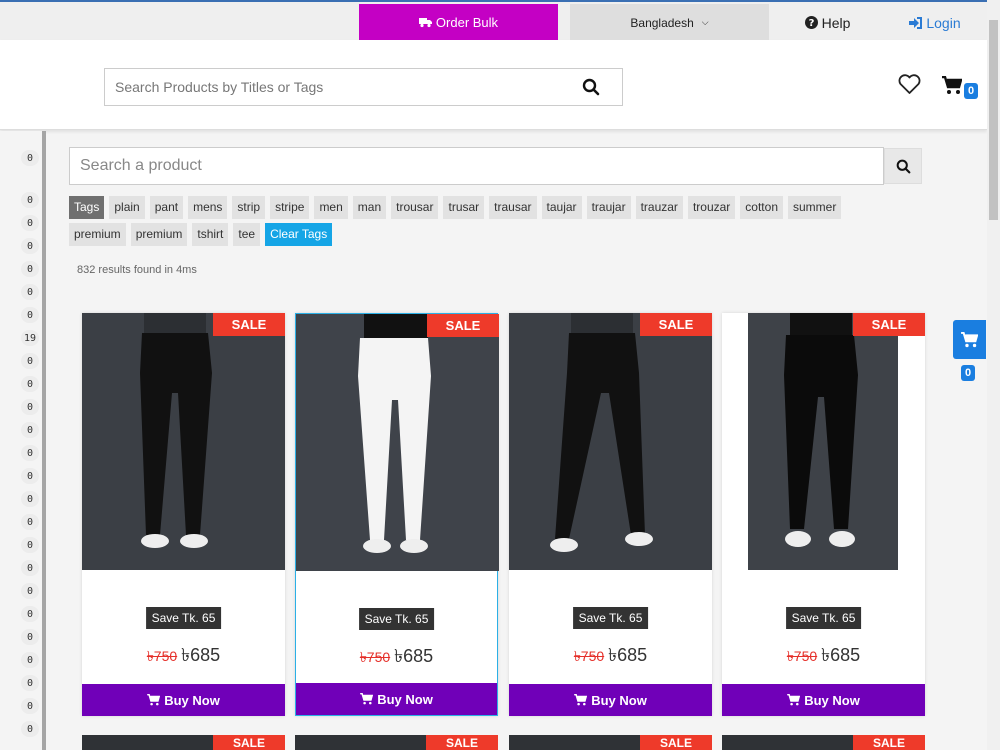 This screenshot has height=750, width=1000. I want to click on help-link: ? Help, so click(827, 22).